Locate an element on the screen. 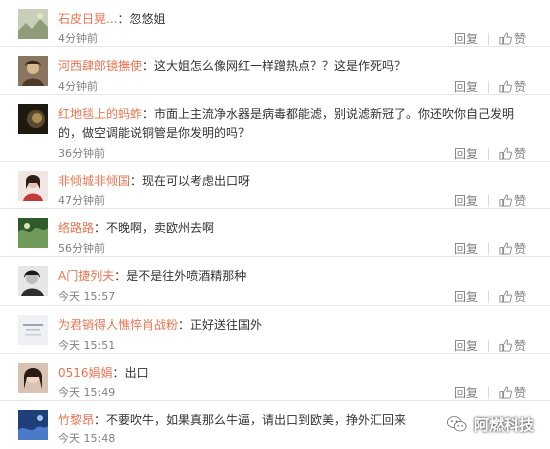 The image size is (550, 449). comment-time: 36分钟前 is located at coordinates (81, 153).